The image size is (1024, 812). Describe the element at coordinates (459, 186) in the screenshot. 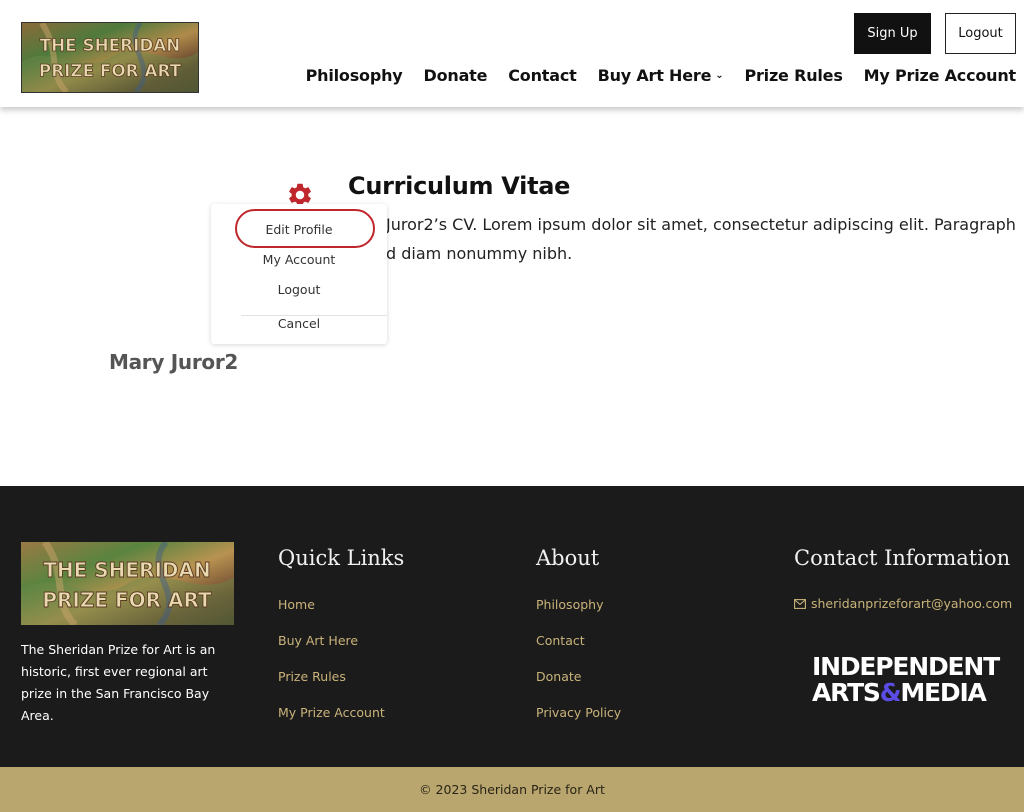

I see `page-title: Curriculum Vitae` at that location.